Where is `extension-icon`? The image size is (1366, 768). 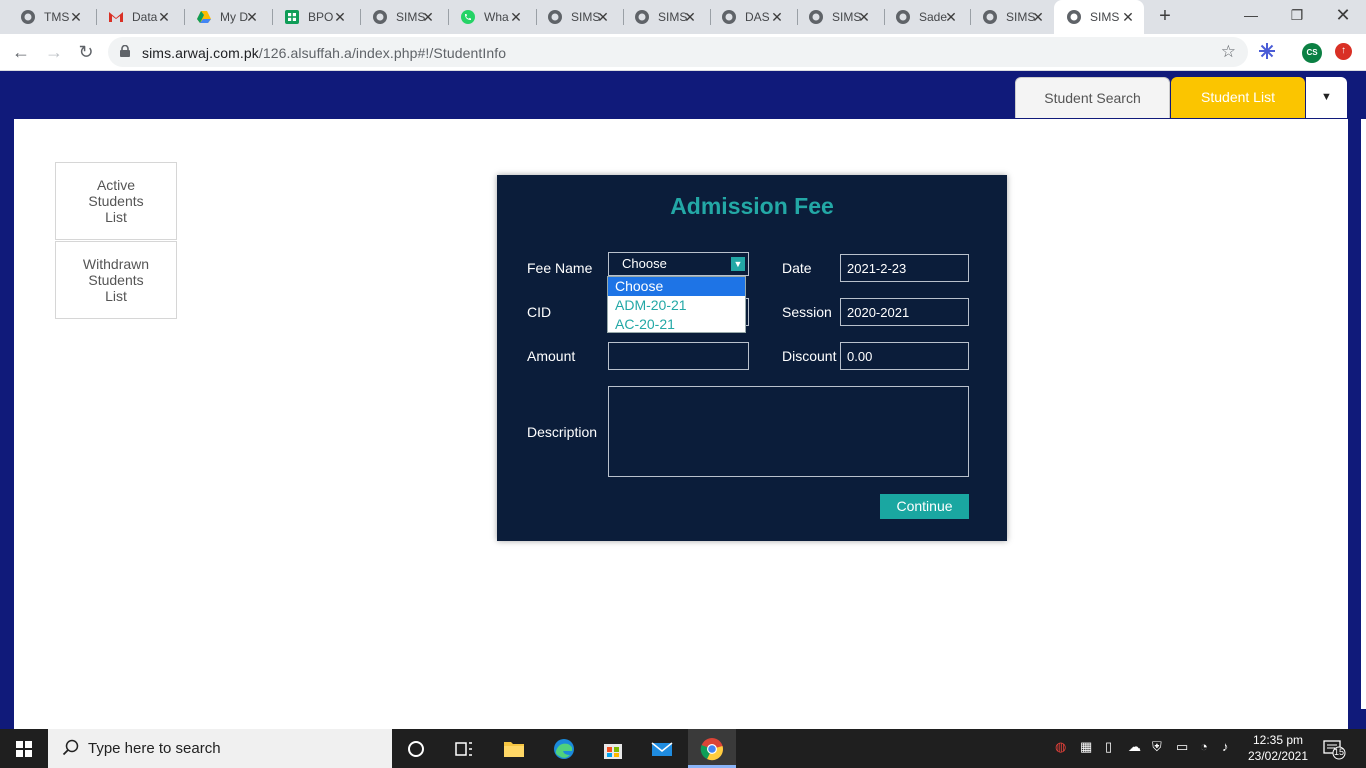 extension-icon is located at coordinates (1267, 51).